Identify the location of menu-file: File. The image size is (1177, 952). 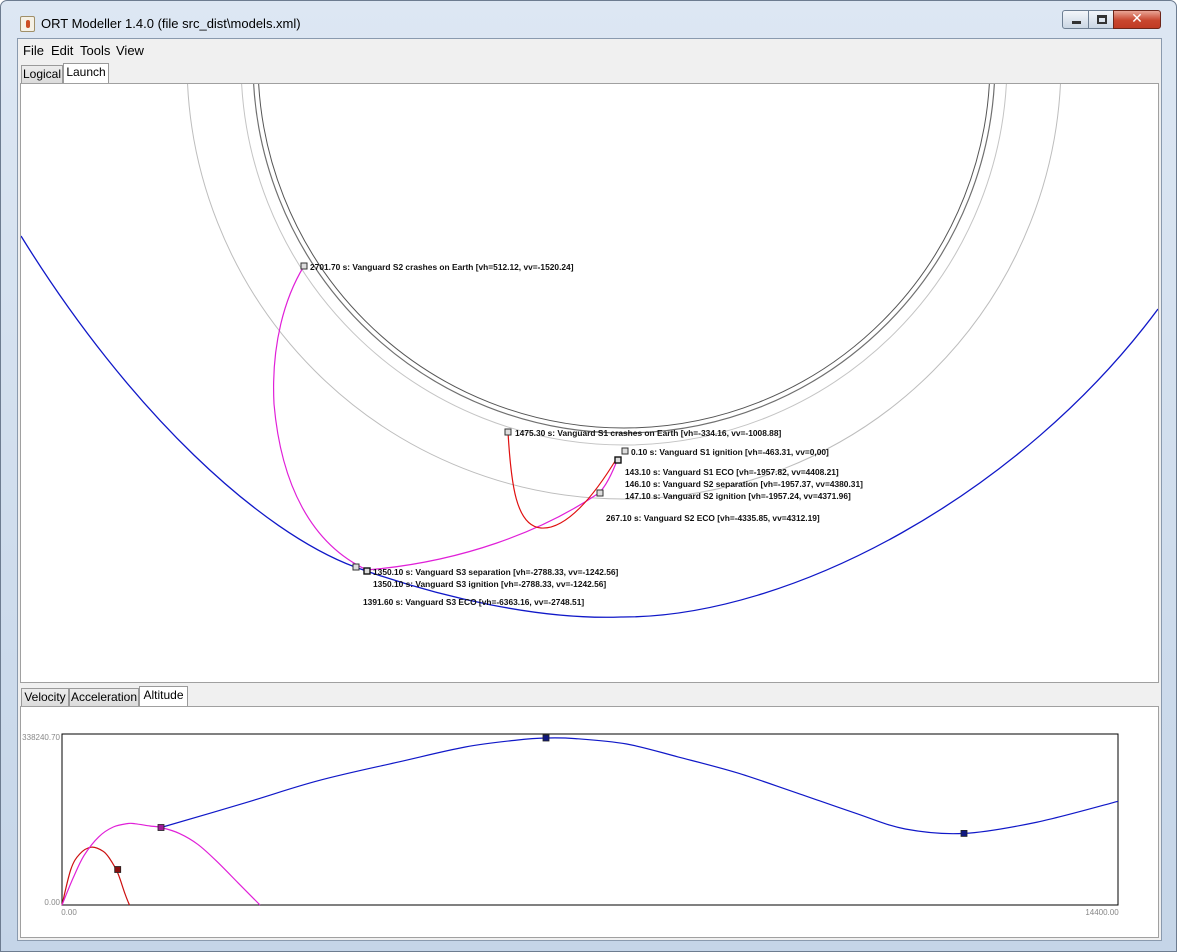
(33, 50).